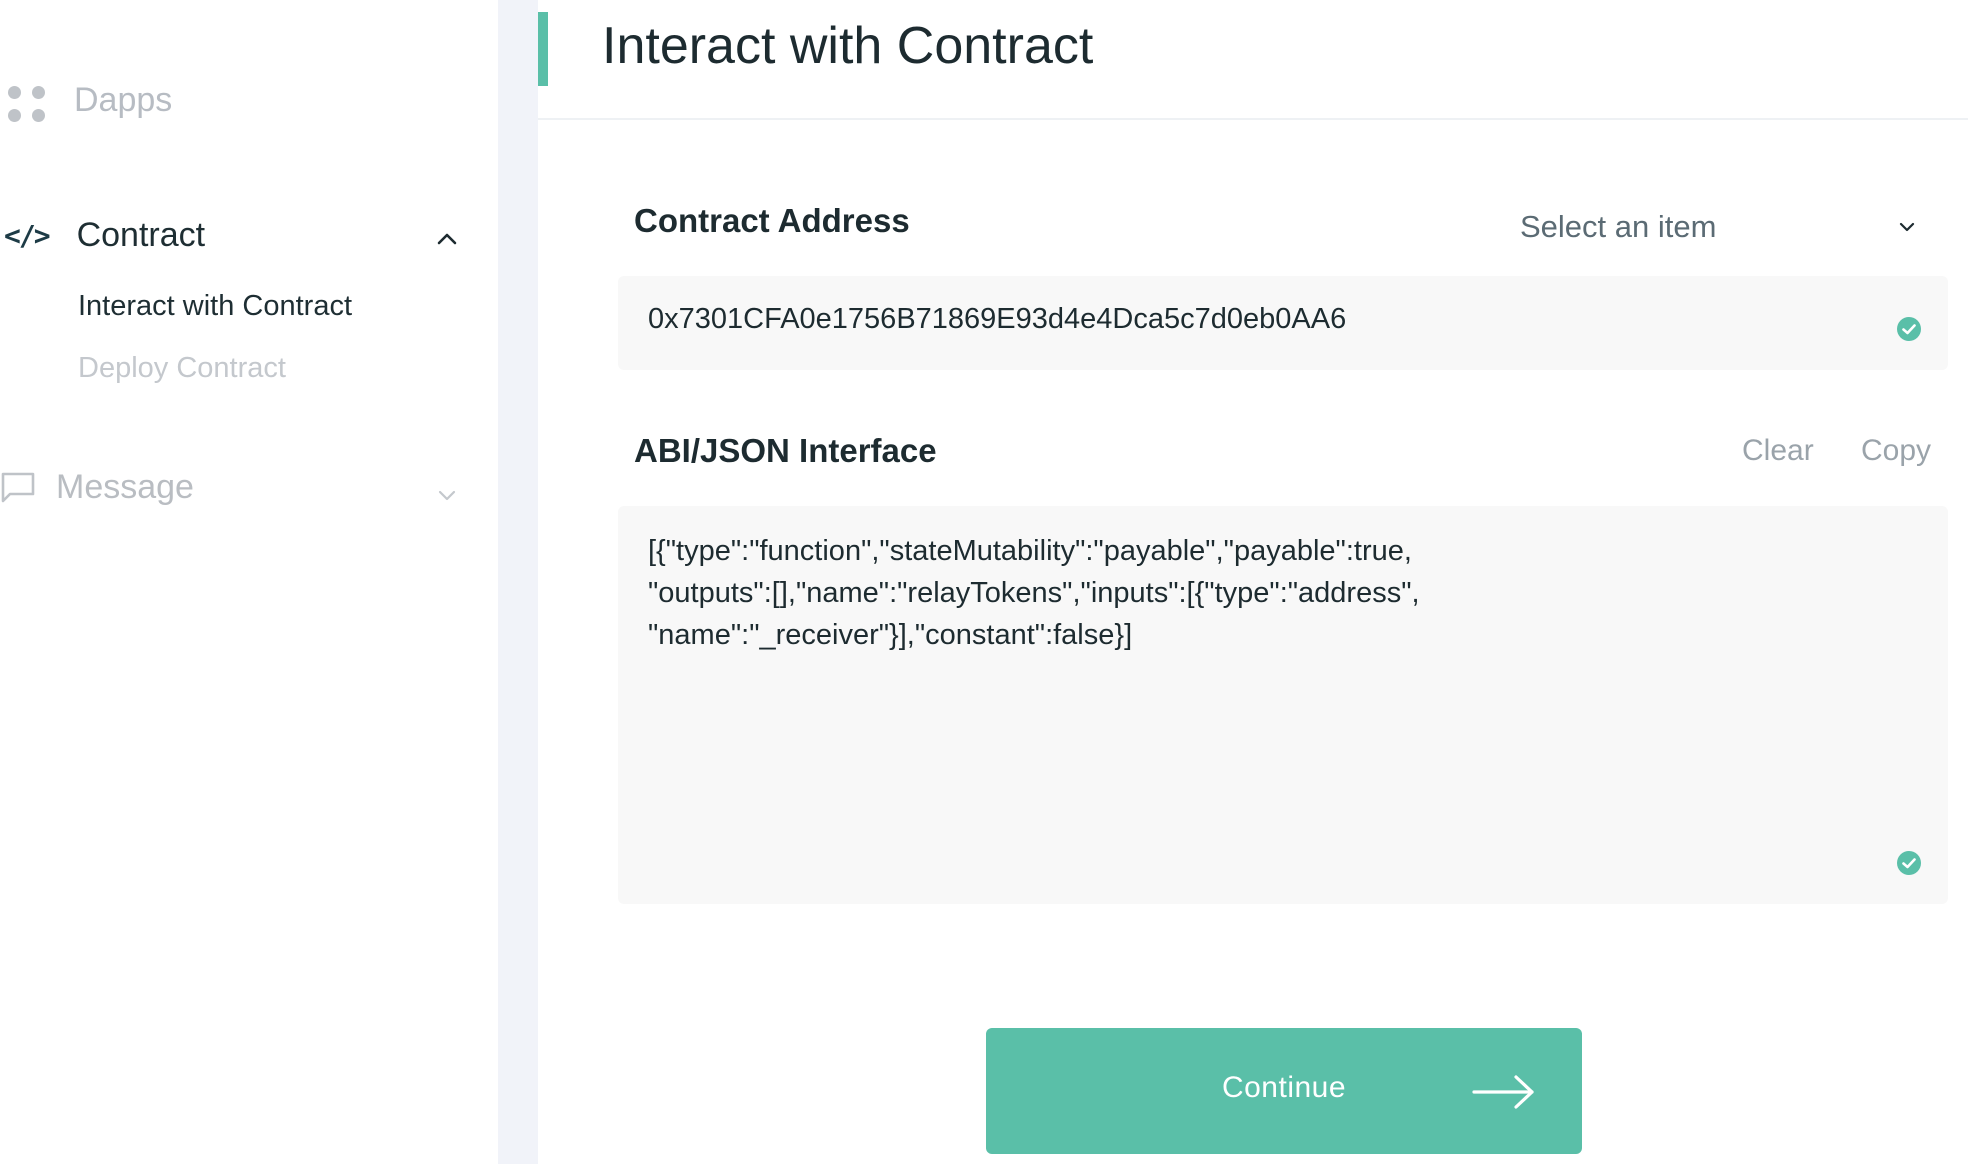 This screenshot has height=1164, width=1968. What do you see at coordinates (1618, 226) in the screenshot?
I see `select-placeholder: Select an item` at bounding box center [1618, 226].